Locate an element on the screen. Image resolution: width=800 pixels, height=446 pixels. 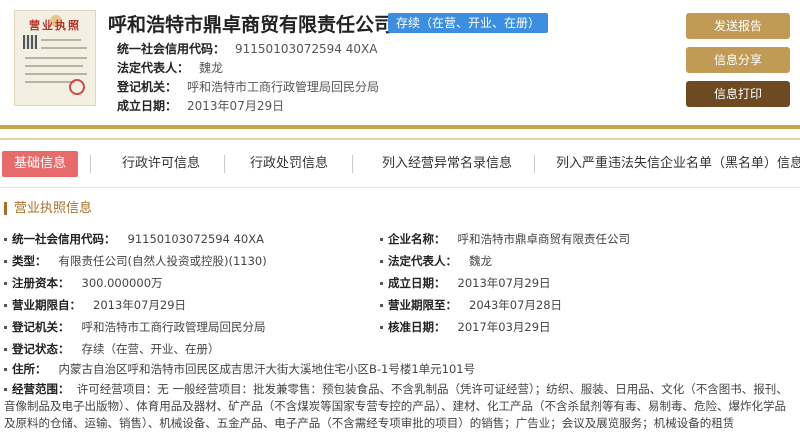
field-credit-code: 统一社会信用代码： 91150103072594 40XA is located at coordinates (134, 239).